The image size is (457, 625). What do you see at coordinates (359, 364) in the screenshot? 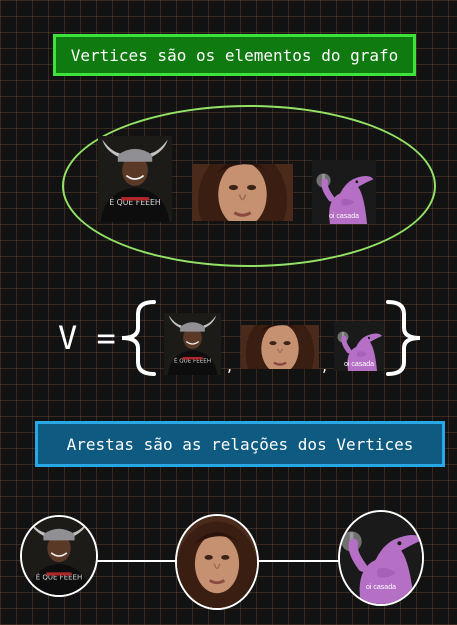
I see `set-dolphin-caption: oi casada` at bounding box center [359, 364].